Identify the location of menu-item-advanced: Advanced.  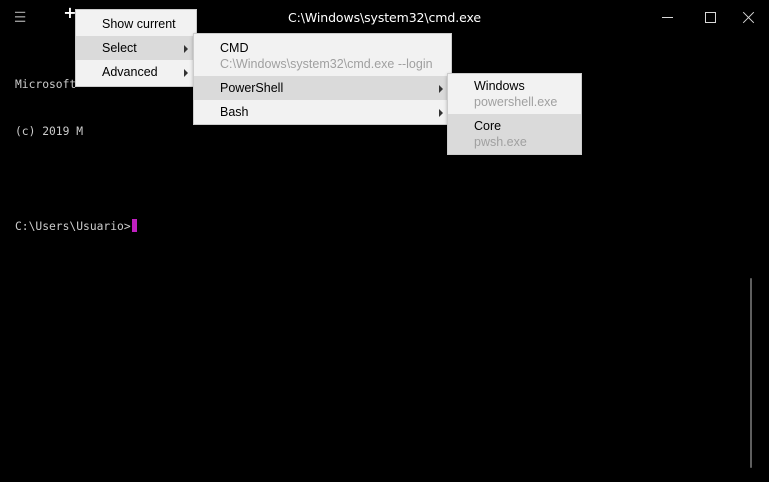
(136, 72).